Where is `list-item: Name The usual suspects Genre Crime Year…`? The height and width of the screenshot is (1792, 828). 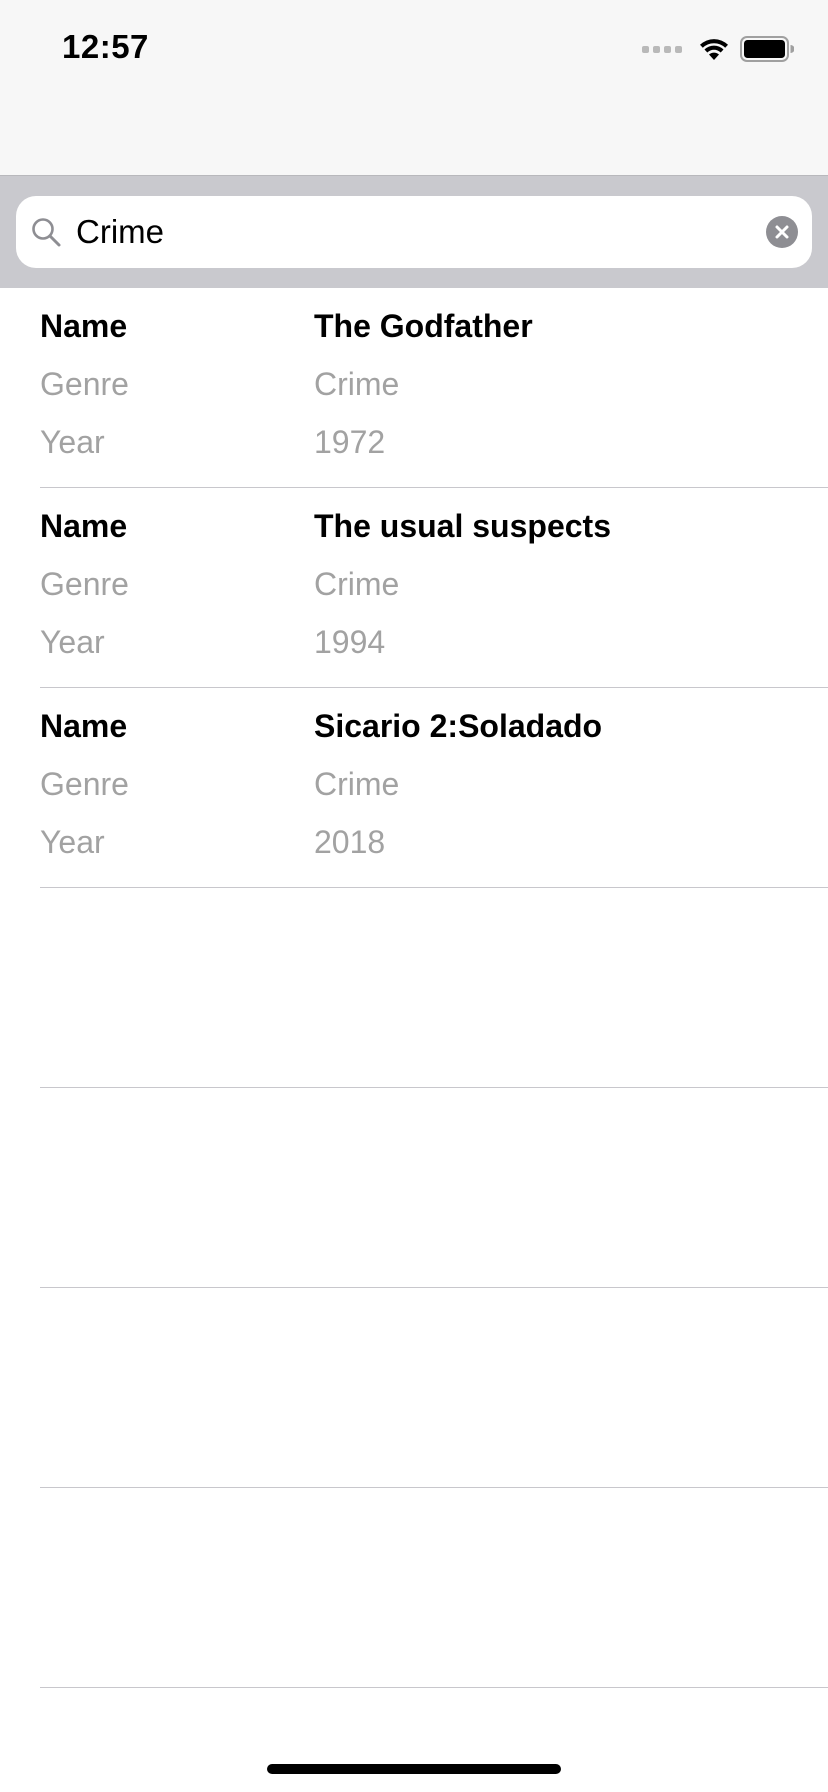
list-item: Name The usual suspects Genre Crime Year… is located at coordinates (414, 588).